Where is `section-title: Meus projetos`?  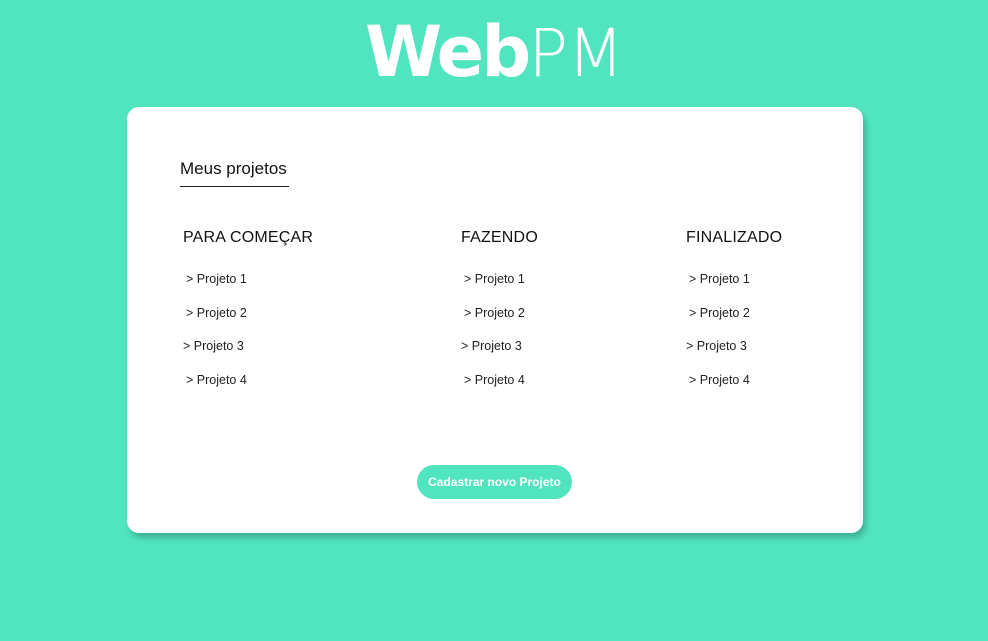
section-title: Meus projetos is located at coordinates (234, 173).